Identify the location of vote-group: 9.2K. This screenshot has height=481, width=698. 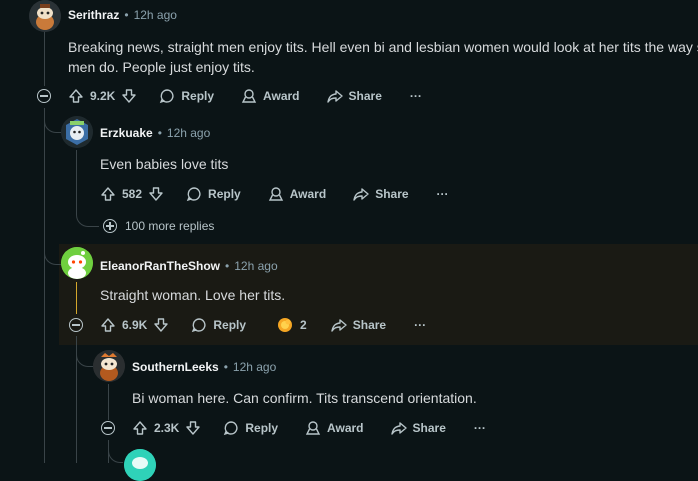
(102, 96).